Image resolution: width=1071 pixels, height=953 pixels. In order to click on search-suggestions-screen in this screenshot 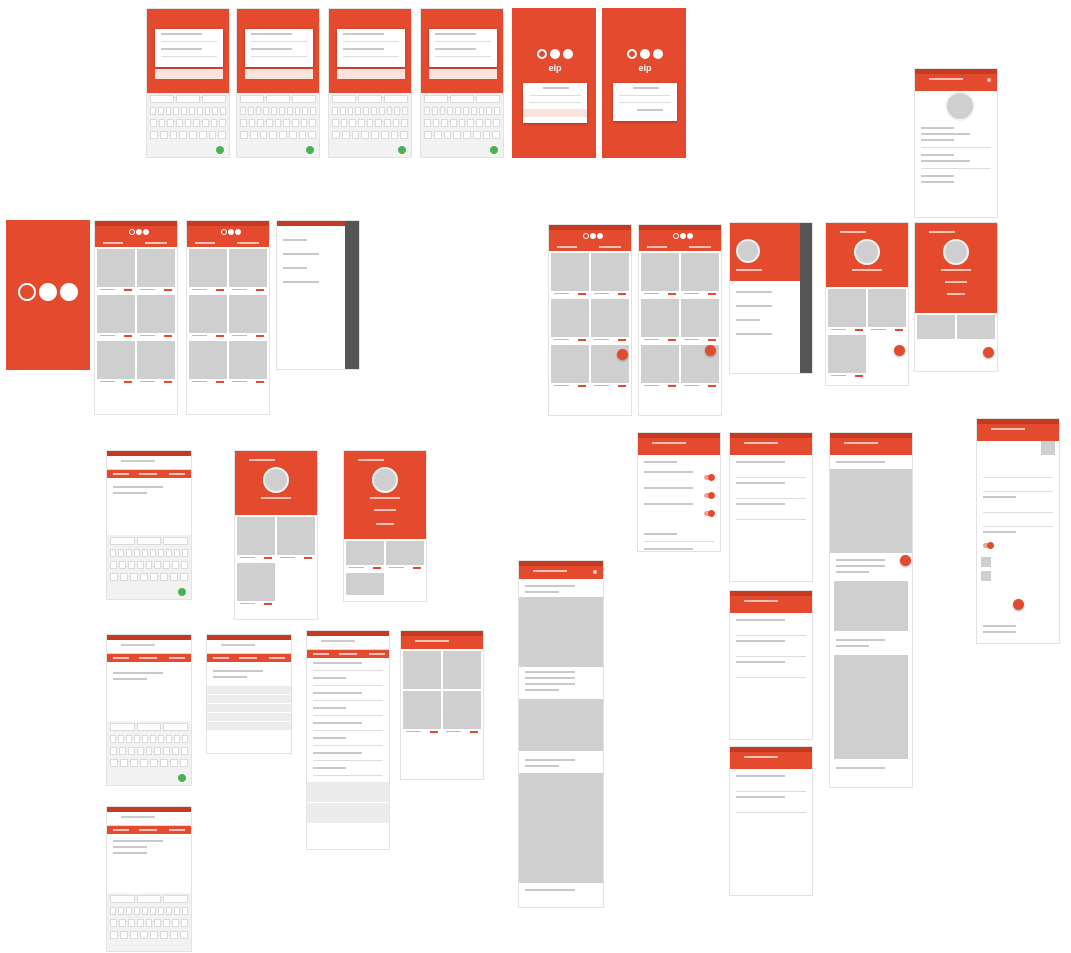, I will do `click(249, 694)`.